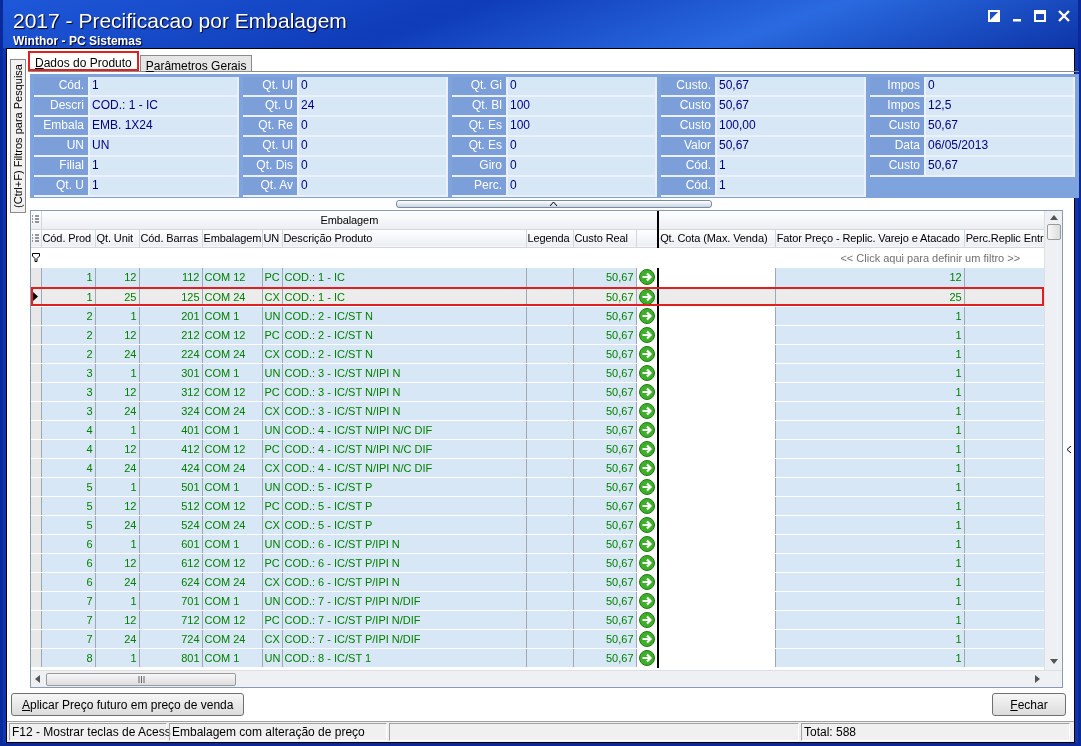  Describe the element at coordinates (537, 581) in the screenshot. I see `table-row: 6 24 624 COM 24 CX COD.: 6 - IC/ST P/IPI N 50,67 1` at that location.